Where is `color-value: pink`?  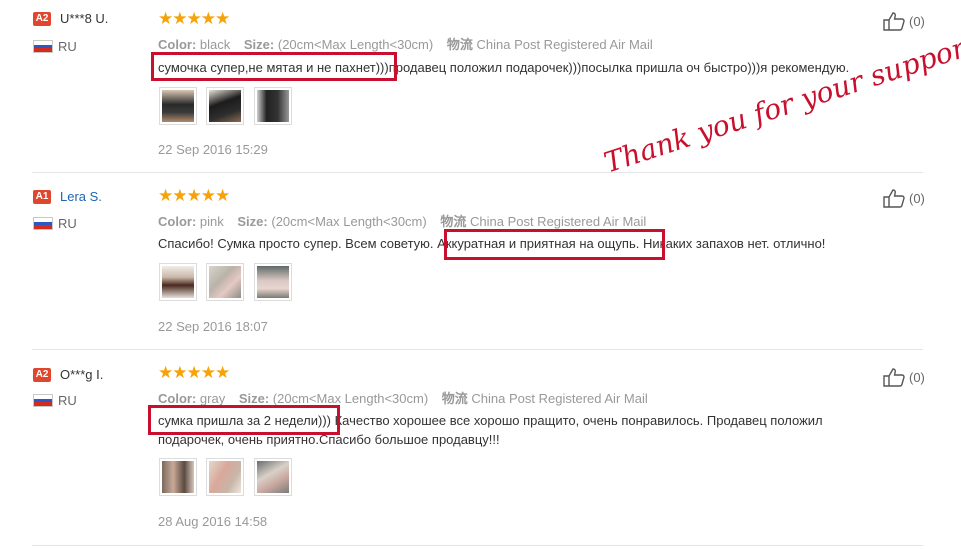
color-value: pink is located at coordinates (211, 221).